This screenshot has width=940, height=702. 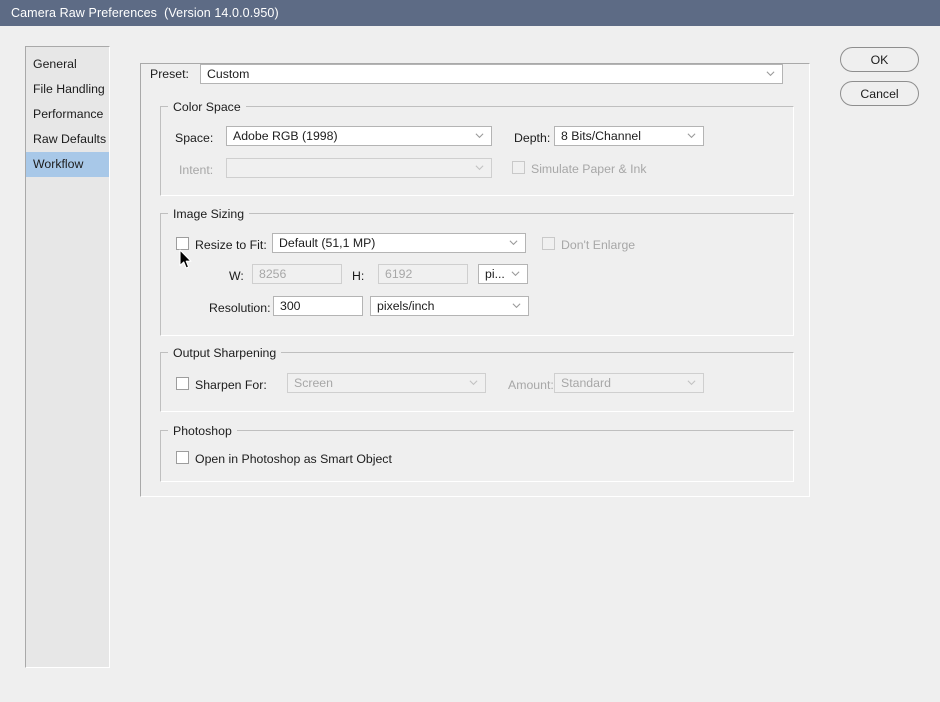 What do you see at coordinates (293, 459) in the screenshot?
I see `open-as-smart-object-label: Open in Photoshop as Smart Object` at bounding box center [293, 459].